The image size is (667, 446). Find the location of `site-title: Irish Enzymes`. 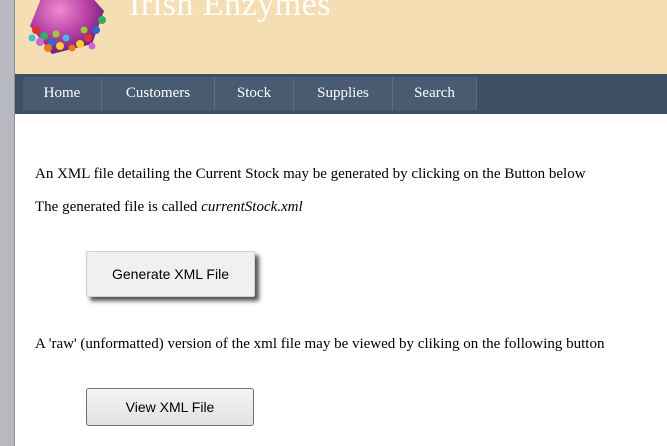

site-title: Irish Enzymes is located at coordinates (230, 11).